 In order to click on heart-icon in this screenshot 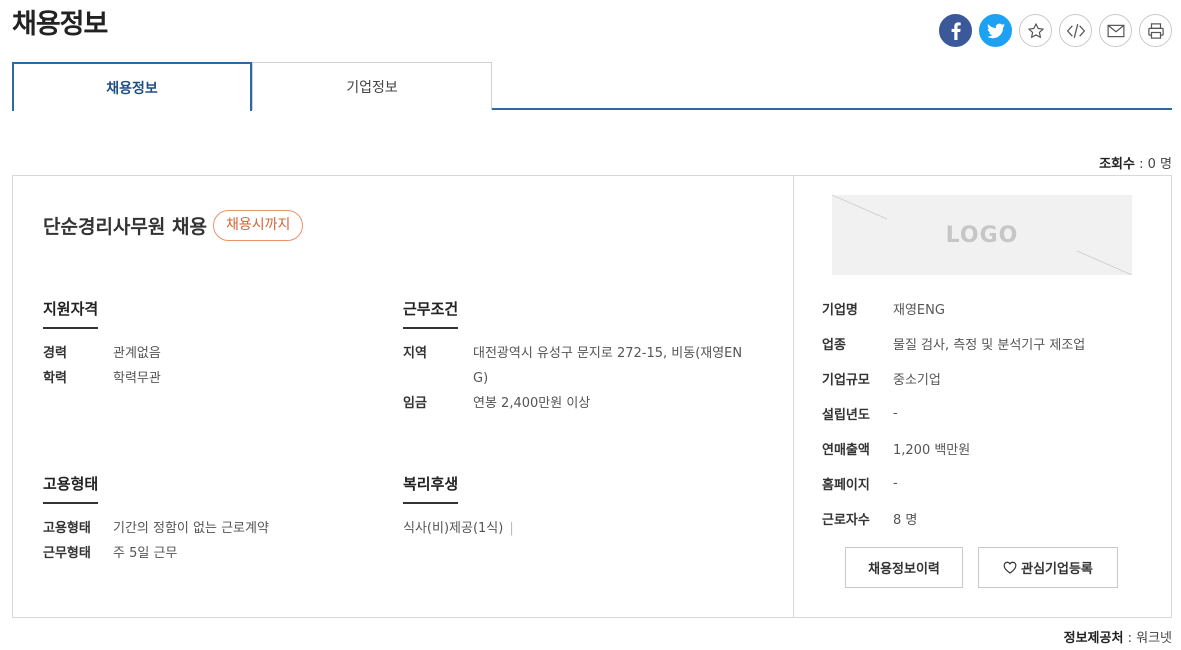, I will do `click(1010, 567)`.